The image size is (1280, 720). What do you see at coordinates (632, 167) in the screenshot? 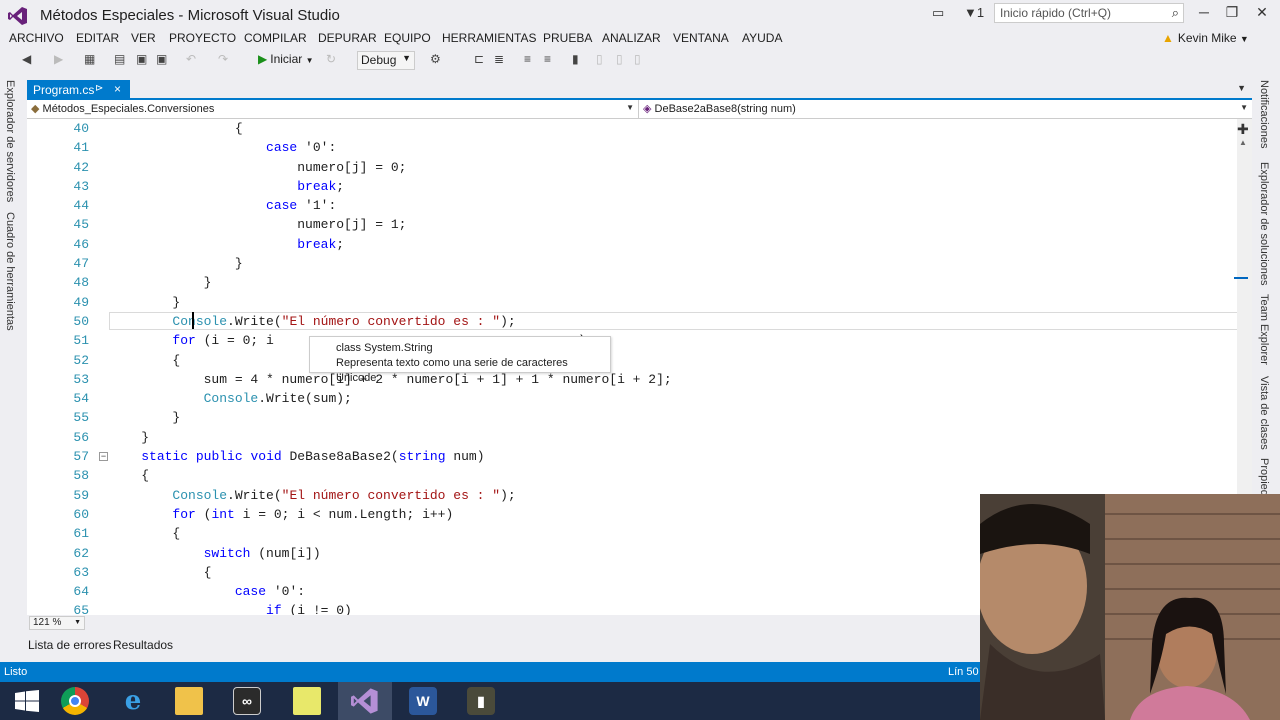
I see `code-line: 42 numero[j] = 0;` at bounding box center [632, 167].